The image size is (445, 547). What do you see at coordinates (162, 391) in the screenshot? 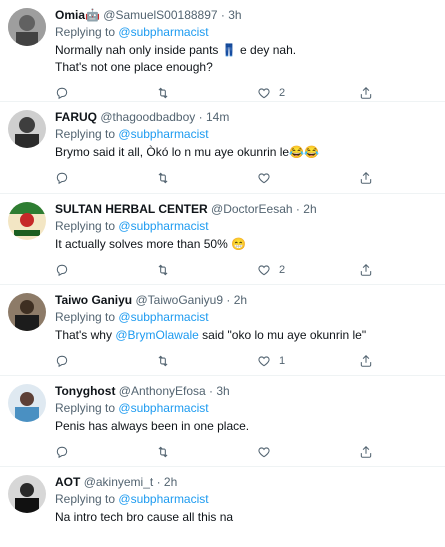
I see `user-handle: @AnthonyEfosa` at bounding box center [162, 391].